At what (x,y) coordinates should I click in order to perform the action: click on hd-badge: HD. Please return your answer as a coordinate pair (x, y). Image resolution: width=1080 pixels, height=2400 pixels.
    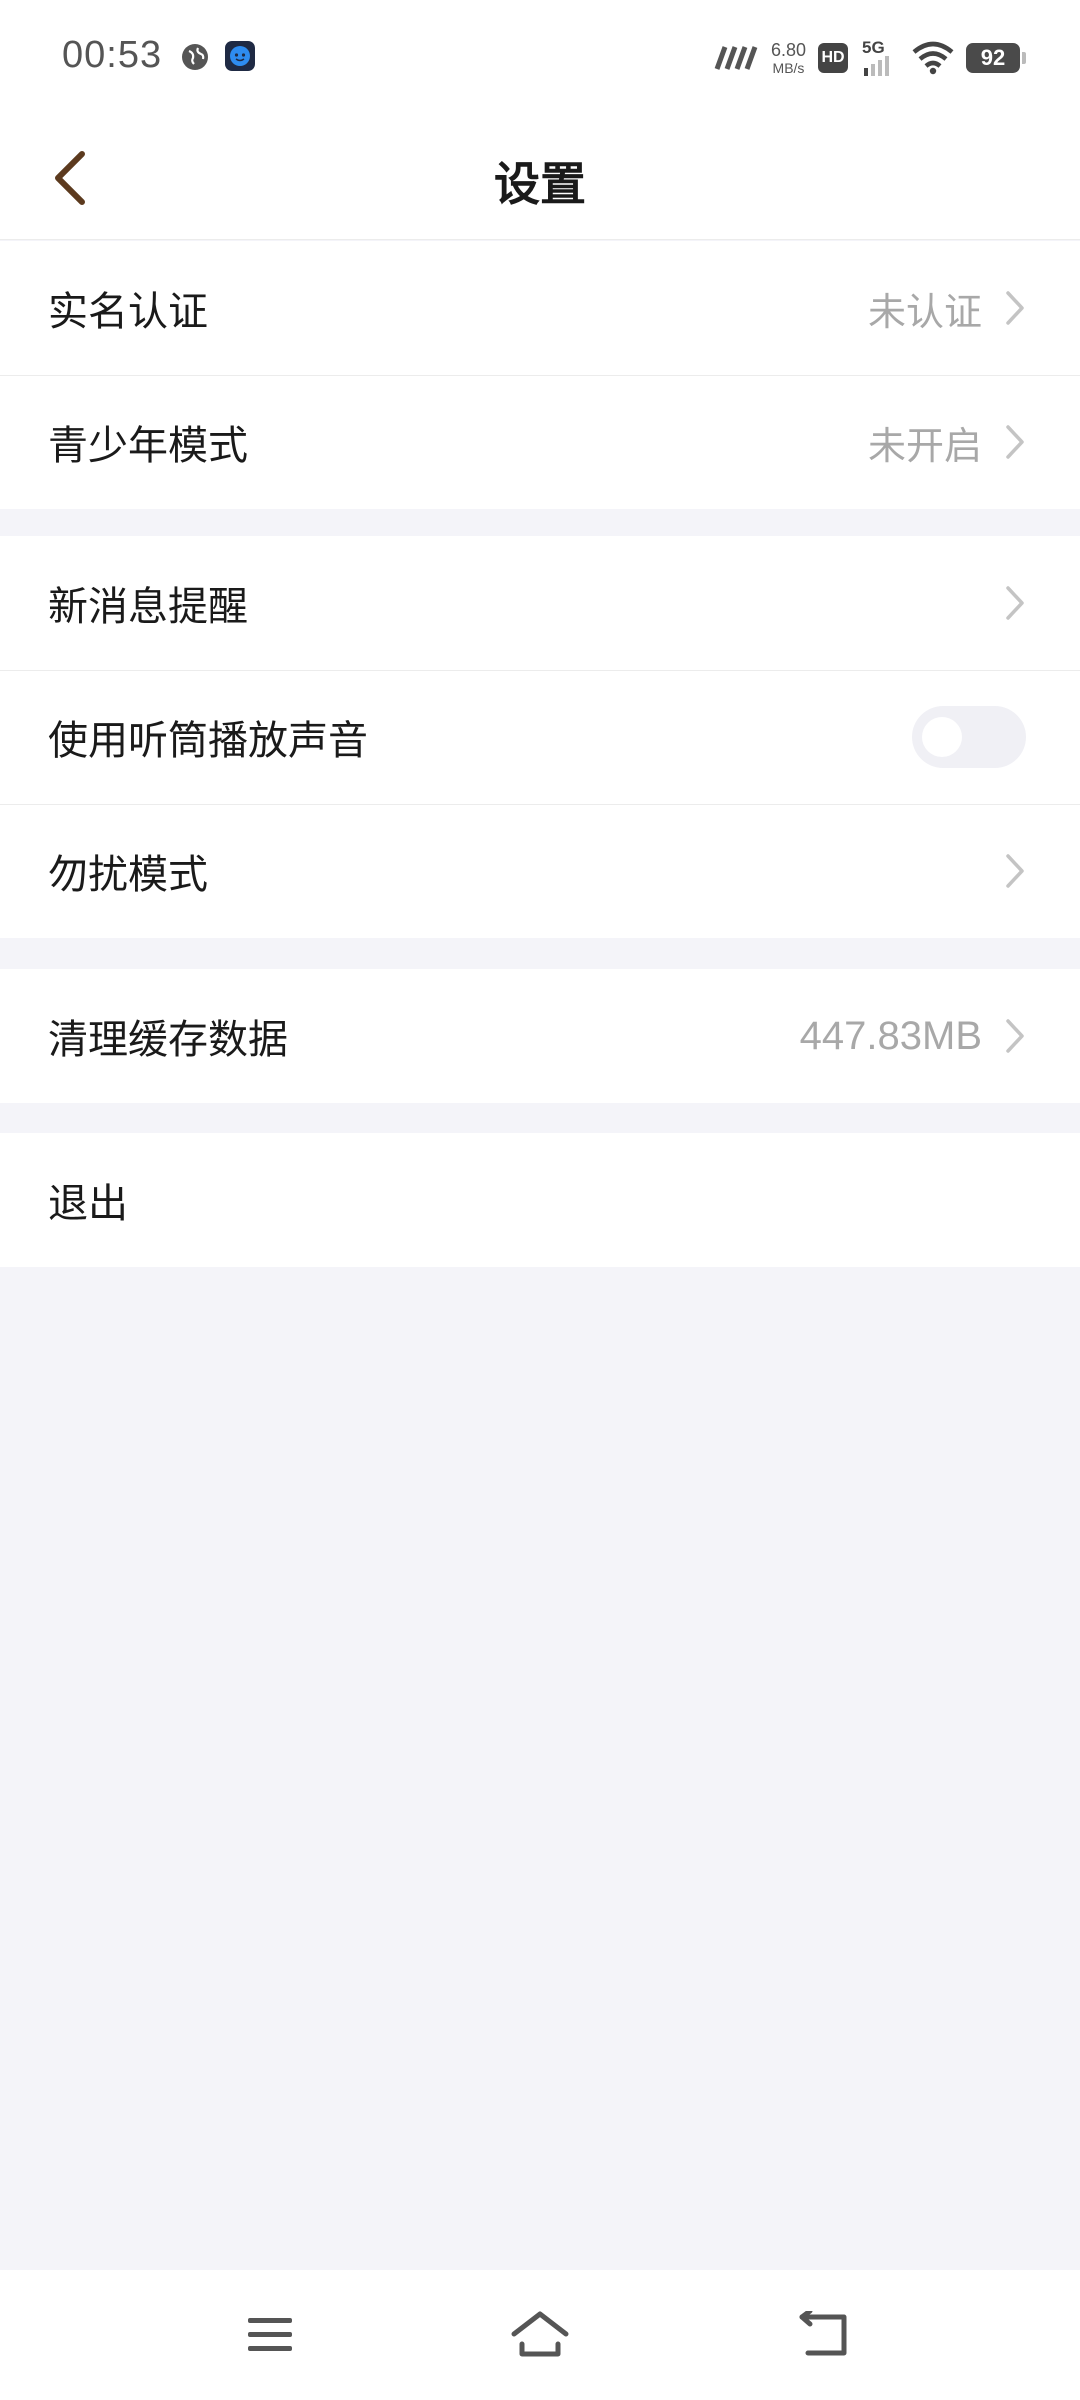
    Looking at the image, I should click on (833, 58).